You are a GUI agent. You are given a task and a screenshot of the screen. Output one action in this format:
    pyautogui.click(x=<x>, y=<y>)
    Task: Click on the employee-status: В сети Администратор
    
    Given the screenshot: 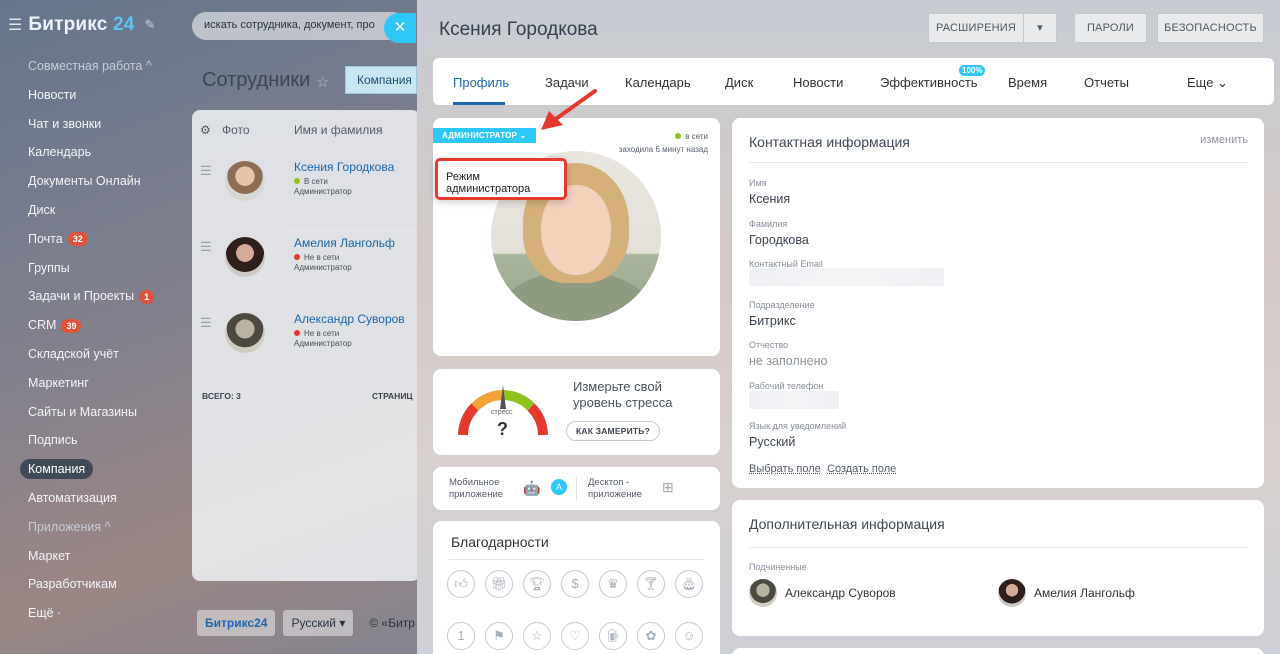 What is the action you would take?
    pyautogui.click(x=323, y=187)
    